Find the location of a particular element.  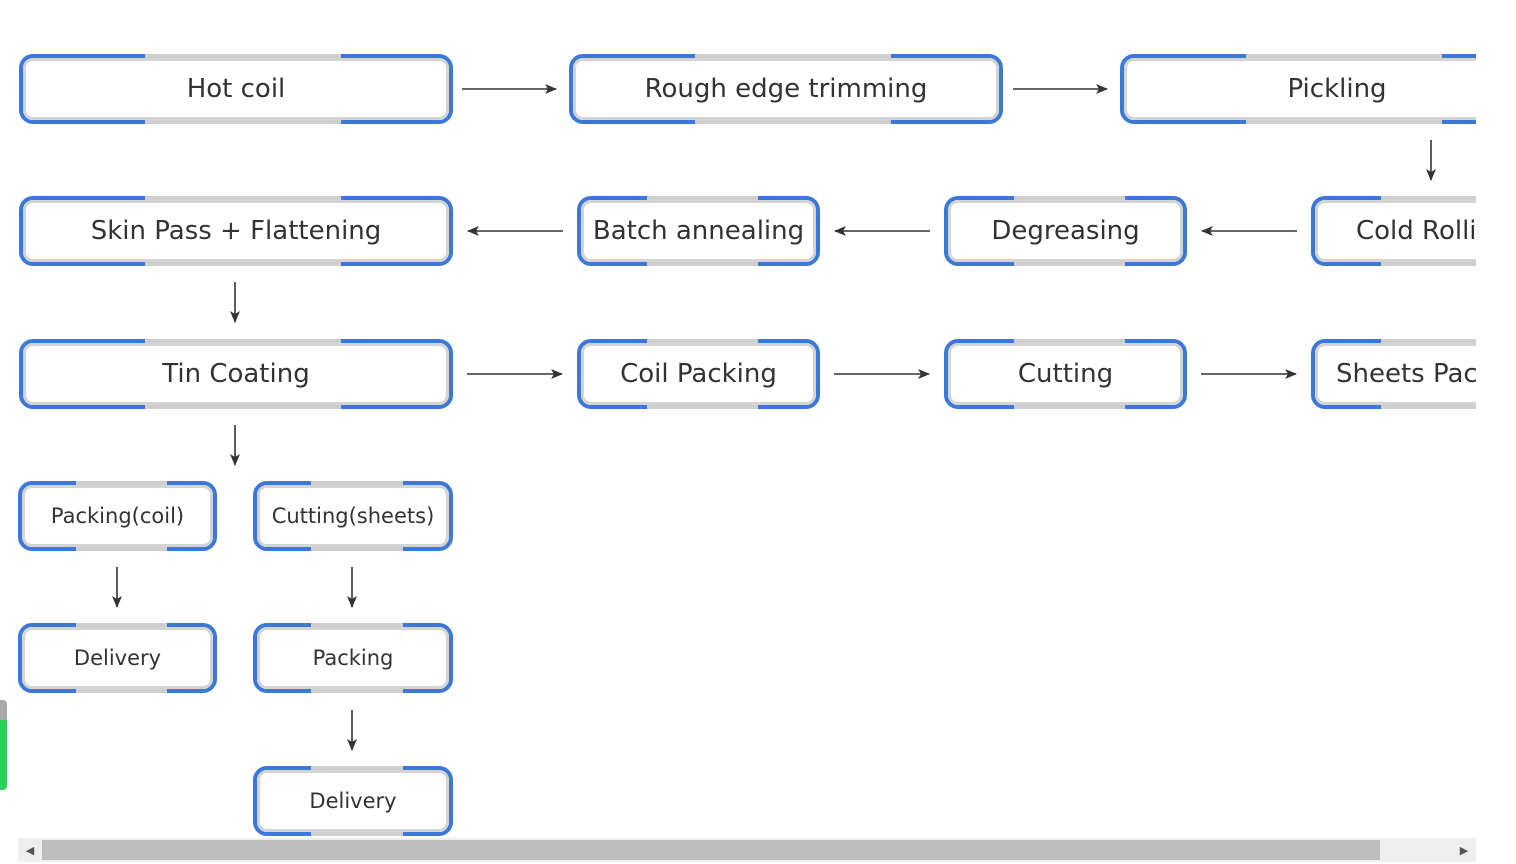

node-label: Cold Rolli is located at coordinates (1395, 231).